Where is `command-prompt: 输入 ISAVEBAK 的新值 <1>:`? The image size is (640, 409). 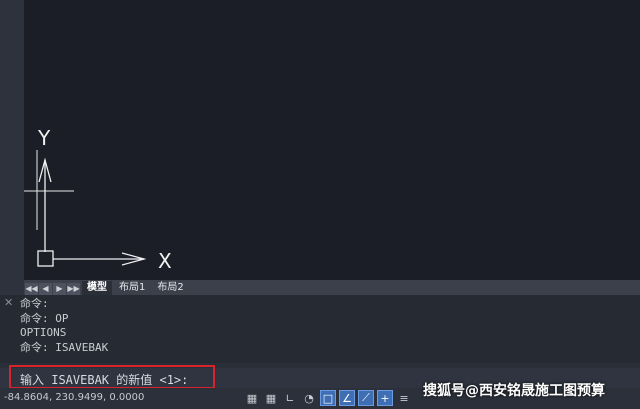 command-prompt: 输入 ISAVEBAK 的新值 <1>: is located at coordinates (104, 380).